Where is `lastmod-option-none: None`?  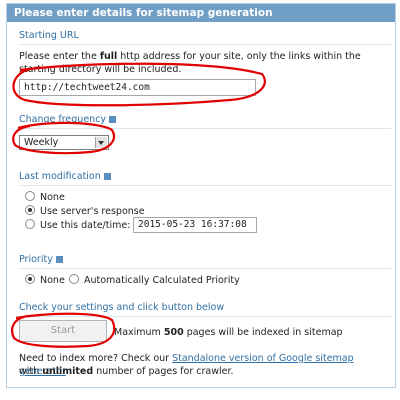
lastmod-option-none: None is located at coordinates (45, 197).